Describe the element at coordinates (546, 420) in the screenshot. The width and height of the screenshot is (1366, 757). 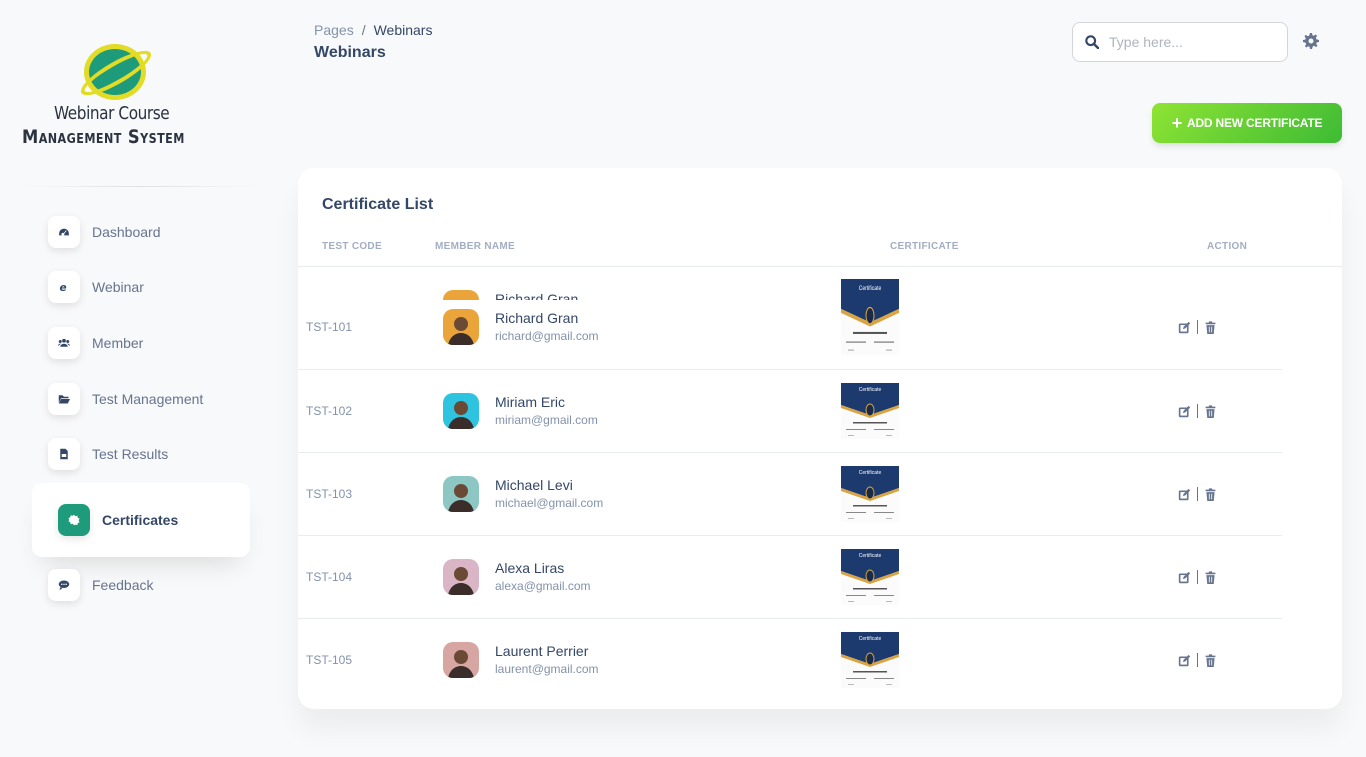
I see `member-email: miriam@gmail.com` at that location.